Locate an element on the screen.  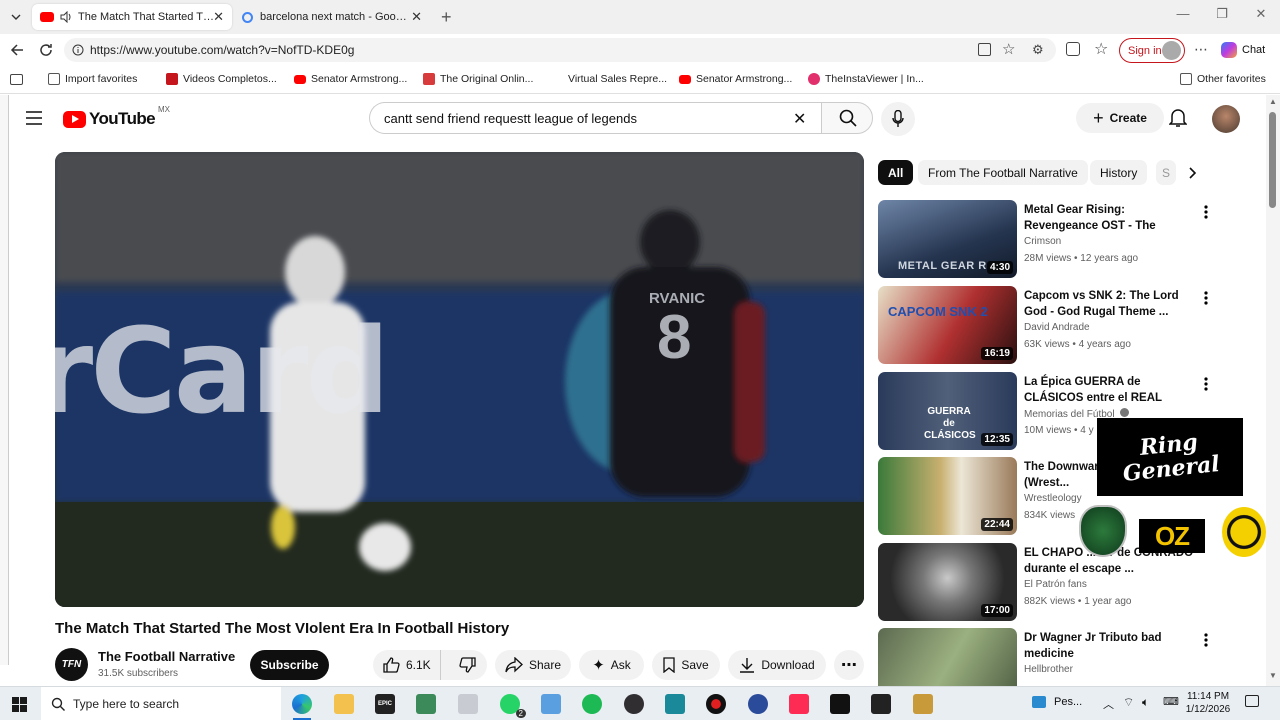
ask-button: ✦ Ask is located at coordinates (611, 665).